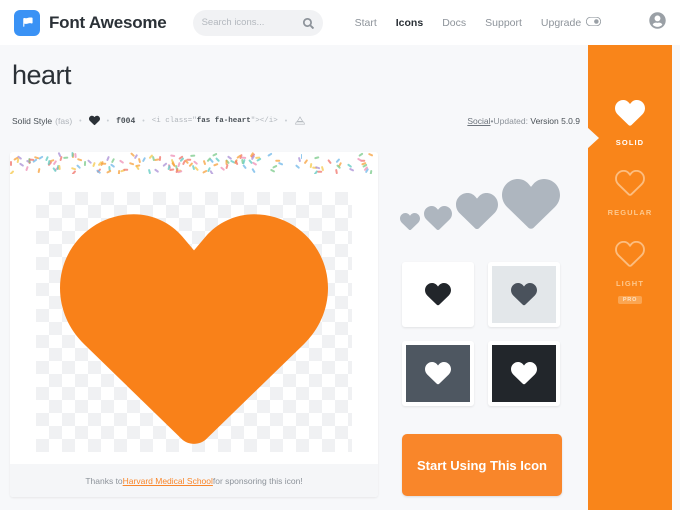 The height and width of the screenshot is (510, 680). What do you see at coordinates (523, 121) in the screenshot?
I see `icon-meta-right: Social • Updated: Version 5.0.9` at bounding box center [523, 121].